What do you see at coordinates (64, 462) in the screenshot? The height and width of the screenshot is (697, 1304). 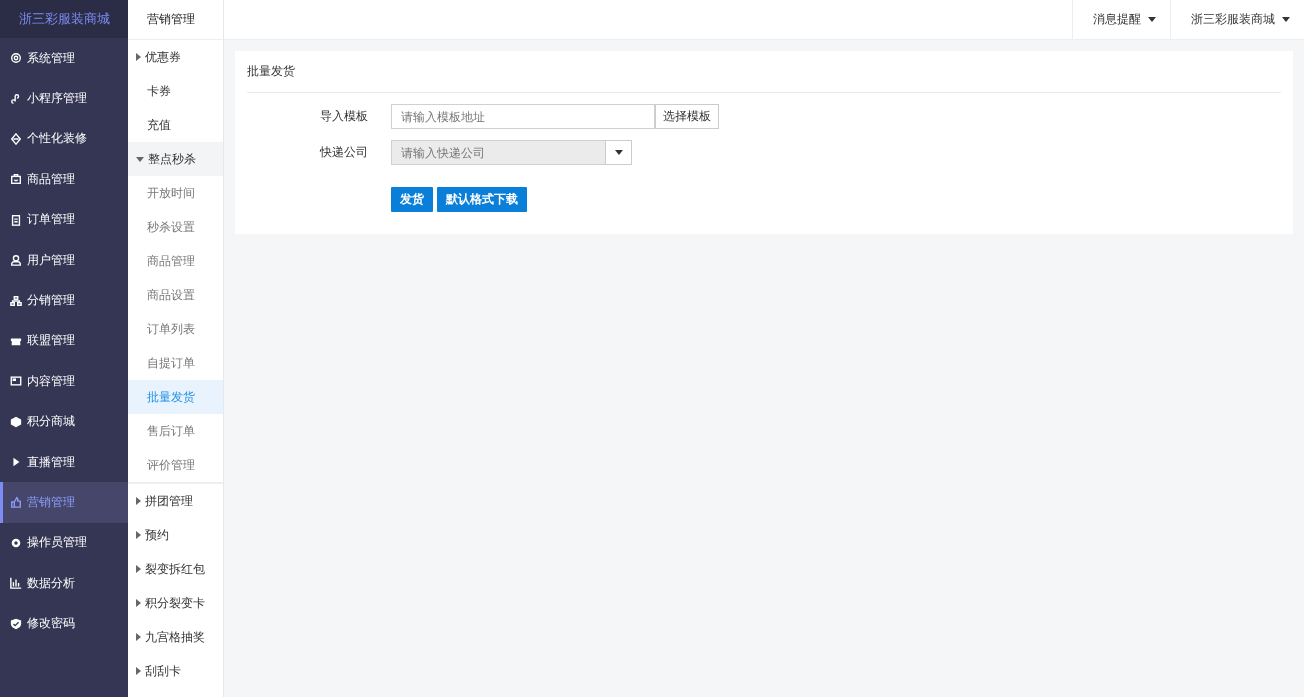 I see `sidebar-item: 直播管理` at bounding box center [64, 462].